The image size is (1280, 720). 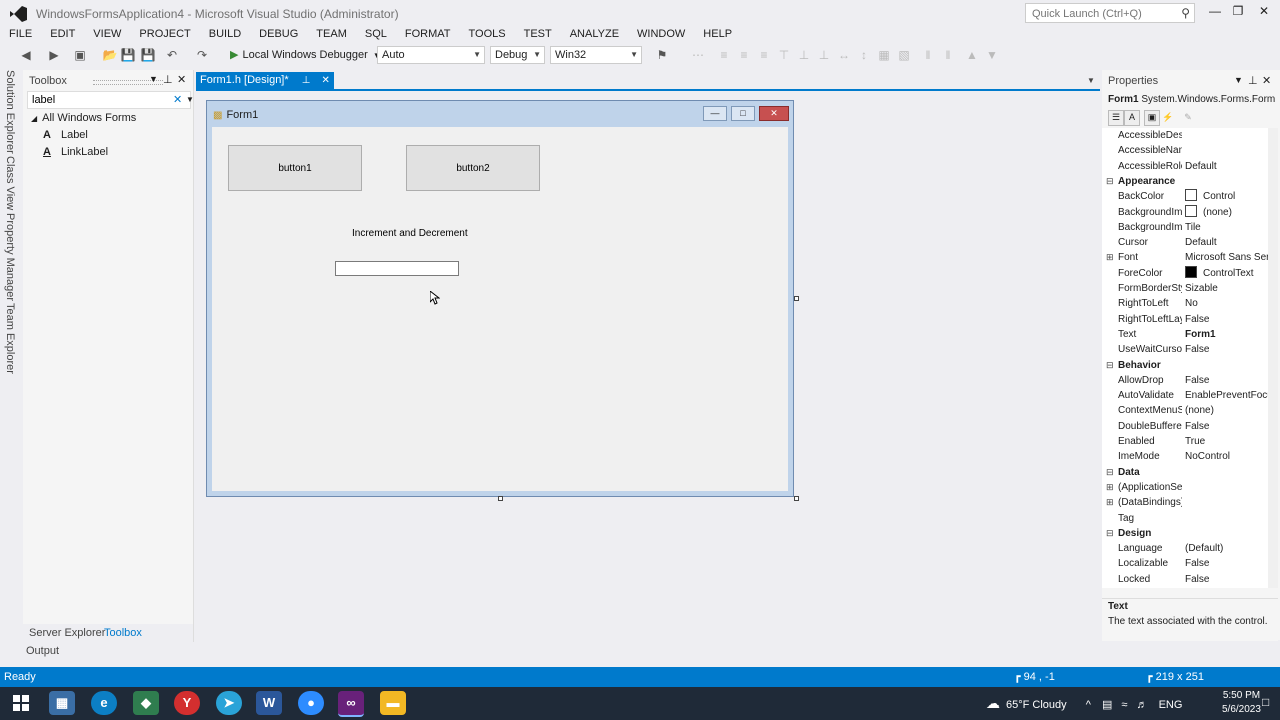 I want to click on windows-start-icon, so click(x=21, y=703).